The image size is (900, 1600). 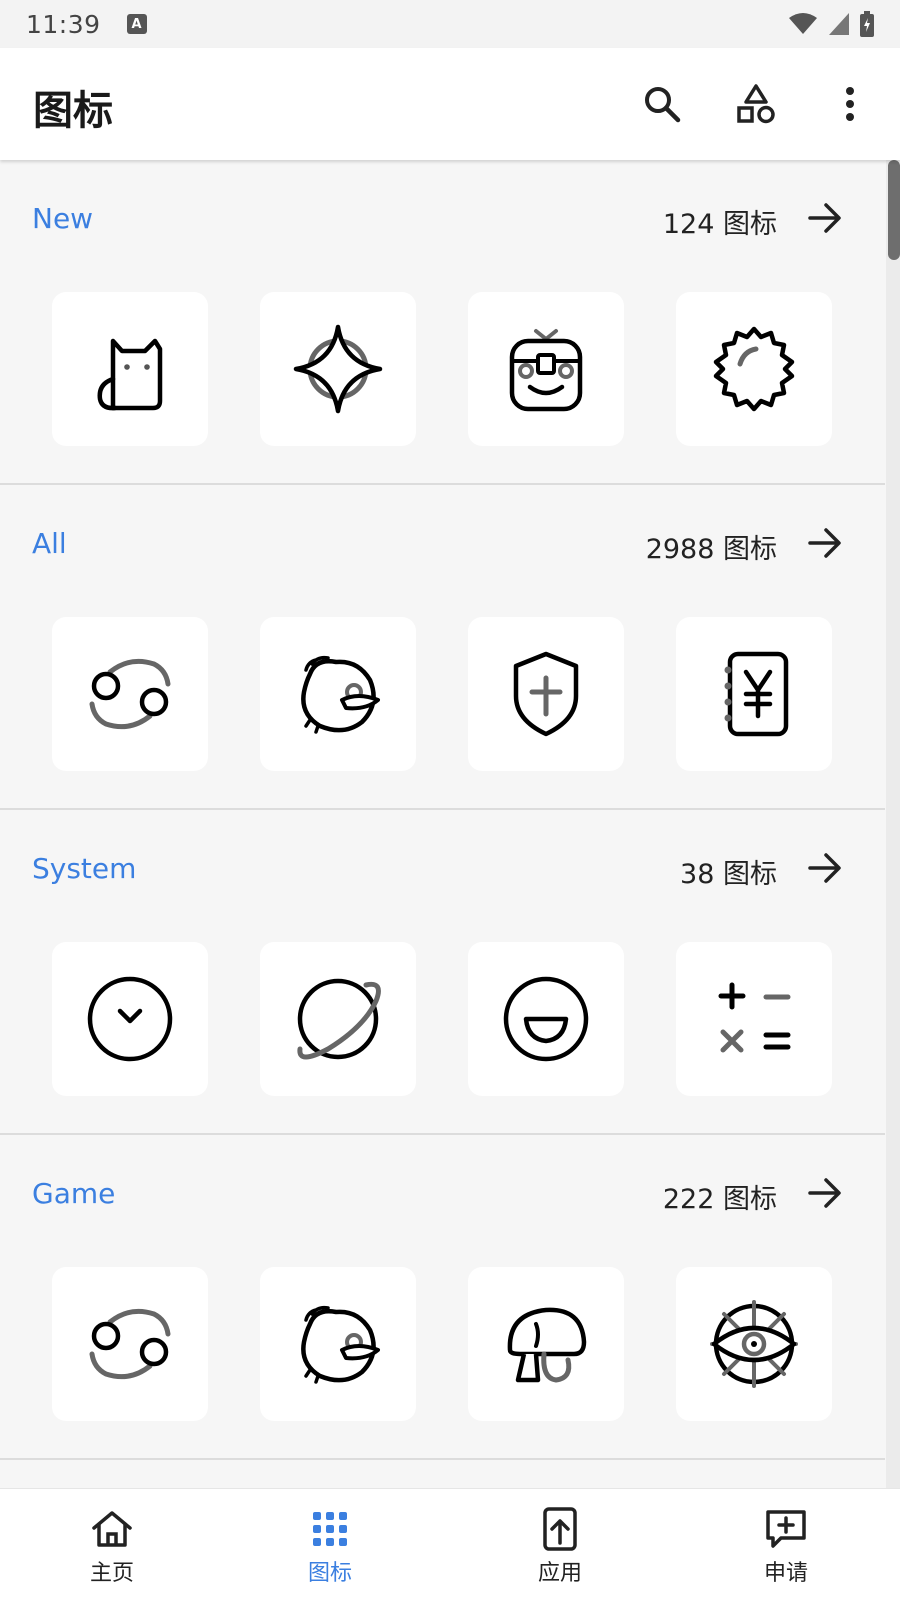 I want to click on status-time: 11:39, so click(x=63, y=24).